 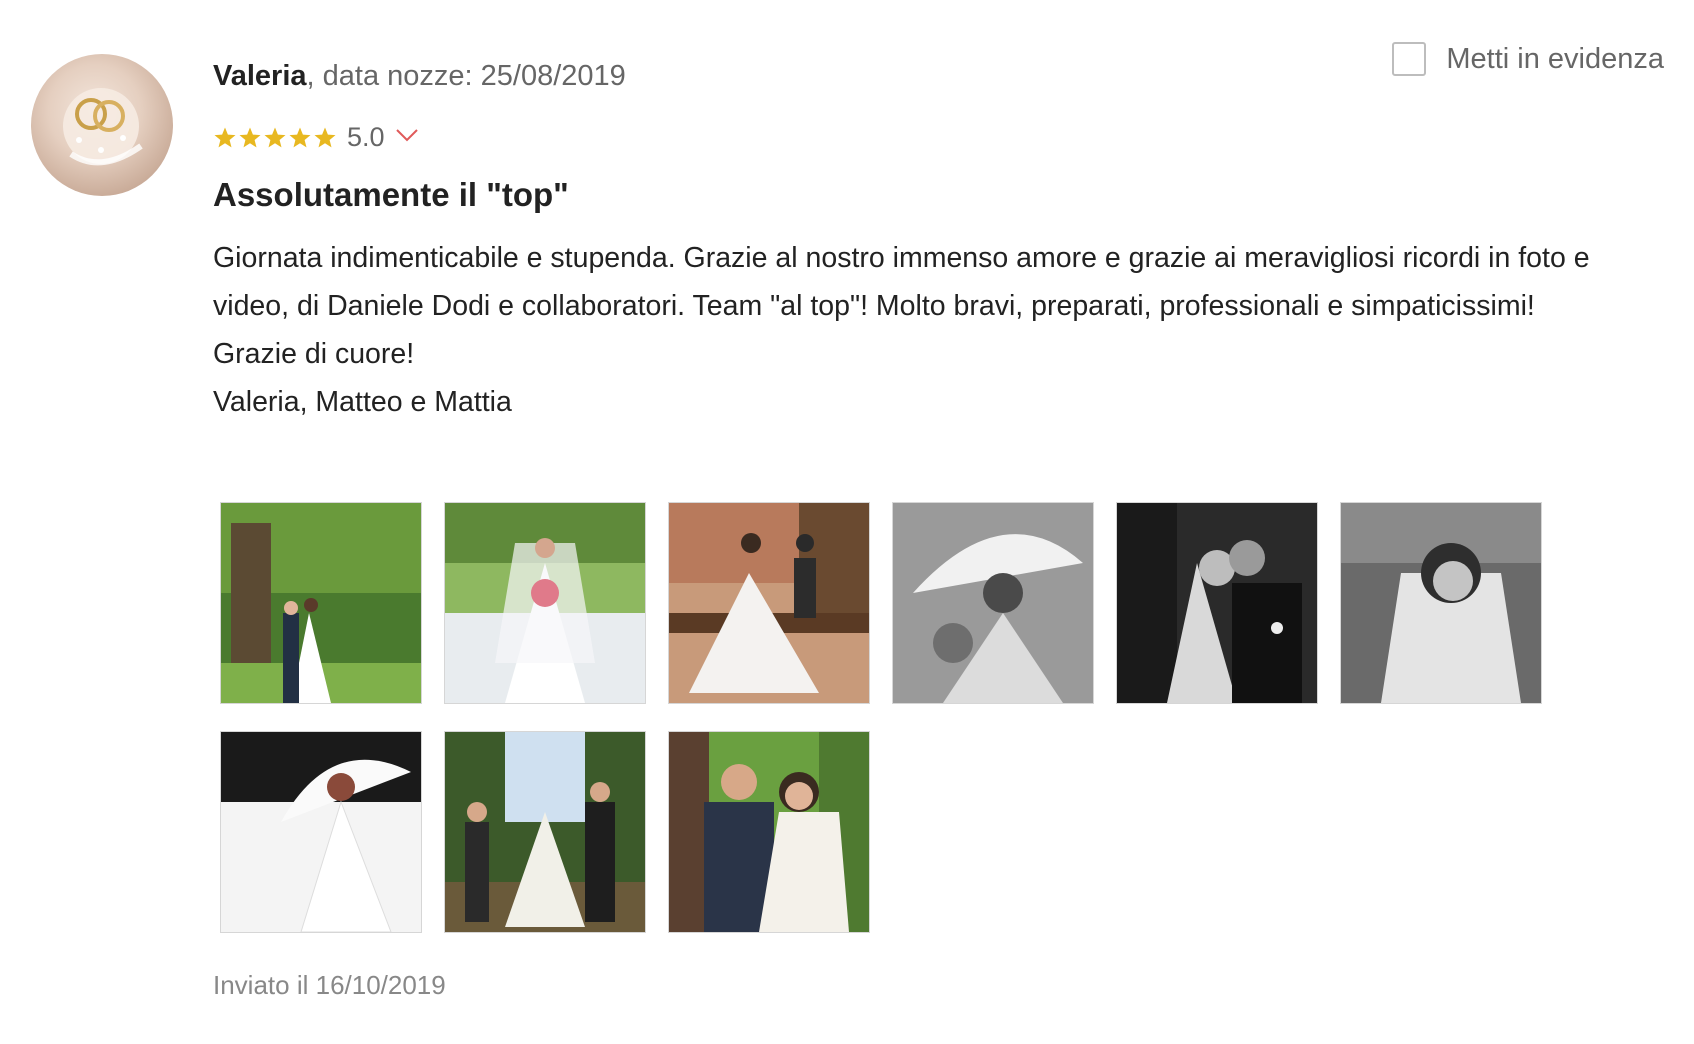 I want to click on rating: 5.0, so click(x=316, y=137).